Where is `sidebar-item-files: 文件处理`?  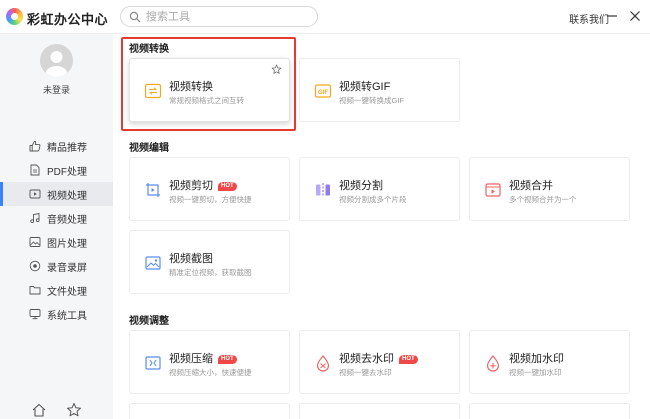
sidebar-item-files: 文件处理 is located at coordinates (56, 290).